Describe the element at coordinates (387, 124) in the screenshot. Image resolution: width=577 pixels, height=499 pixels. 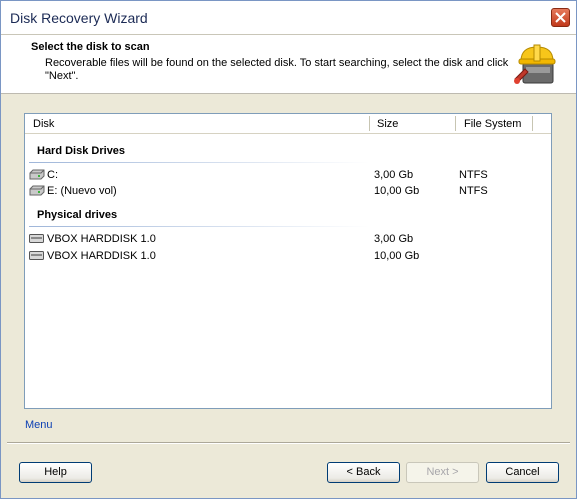
I see `column-size: Size` at that location.